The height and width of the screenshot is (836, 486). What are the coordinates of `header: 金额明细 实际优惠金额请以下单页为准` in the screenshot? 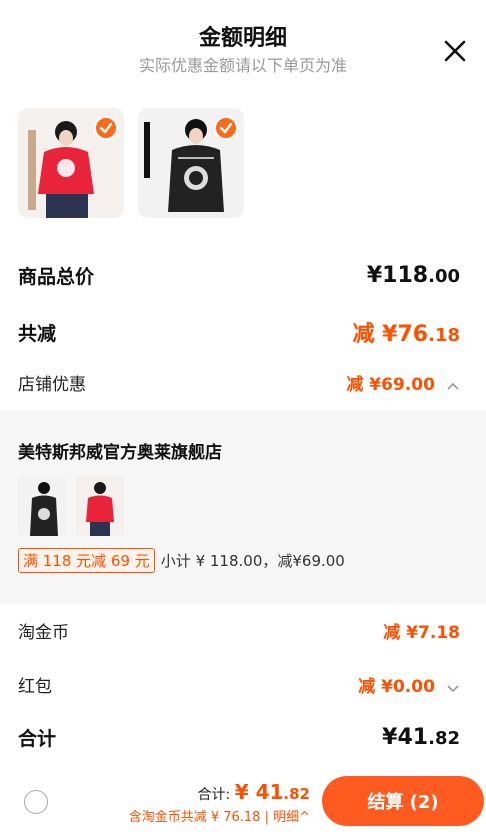 It's located at (243, 45).